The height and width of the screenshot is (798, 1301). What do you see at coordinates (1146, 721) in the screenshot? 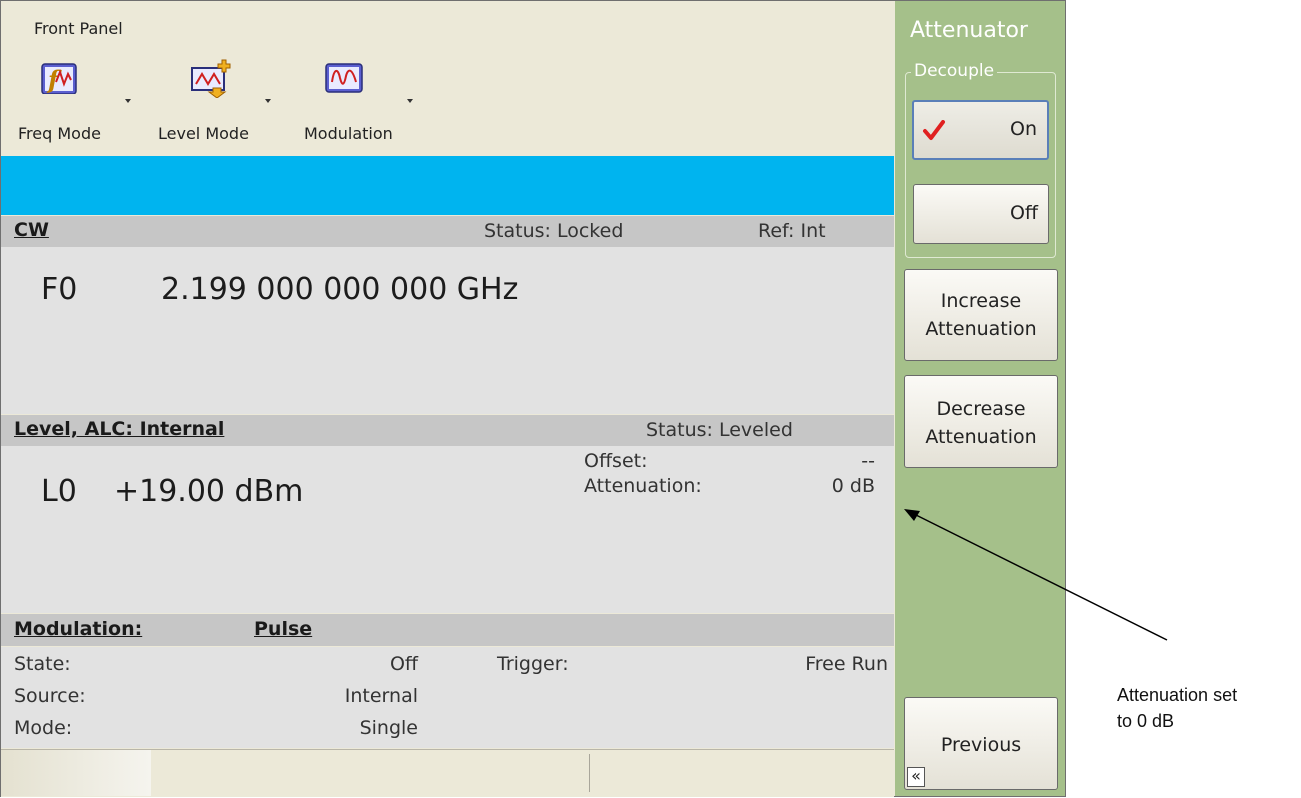
I see `annotation-line2: to 0 dB` at bounding box center [1146, 721].